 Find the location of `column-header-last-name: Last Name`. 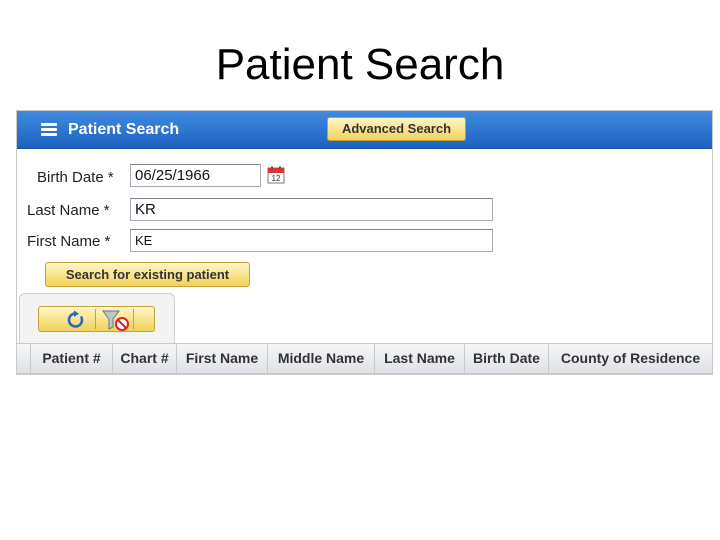

column-header-last-name: Last Name is located at coordinates (419, 358).